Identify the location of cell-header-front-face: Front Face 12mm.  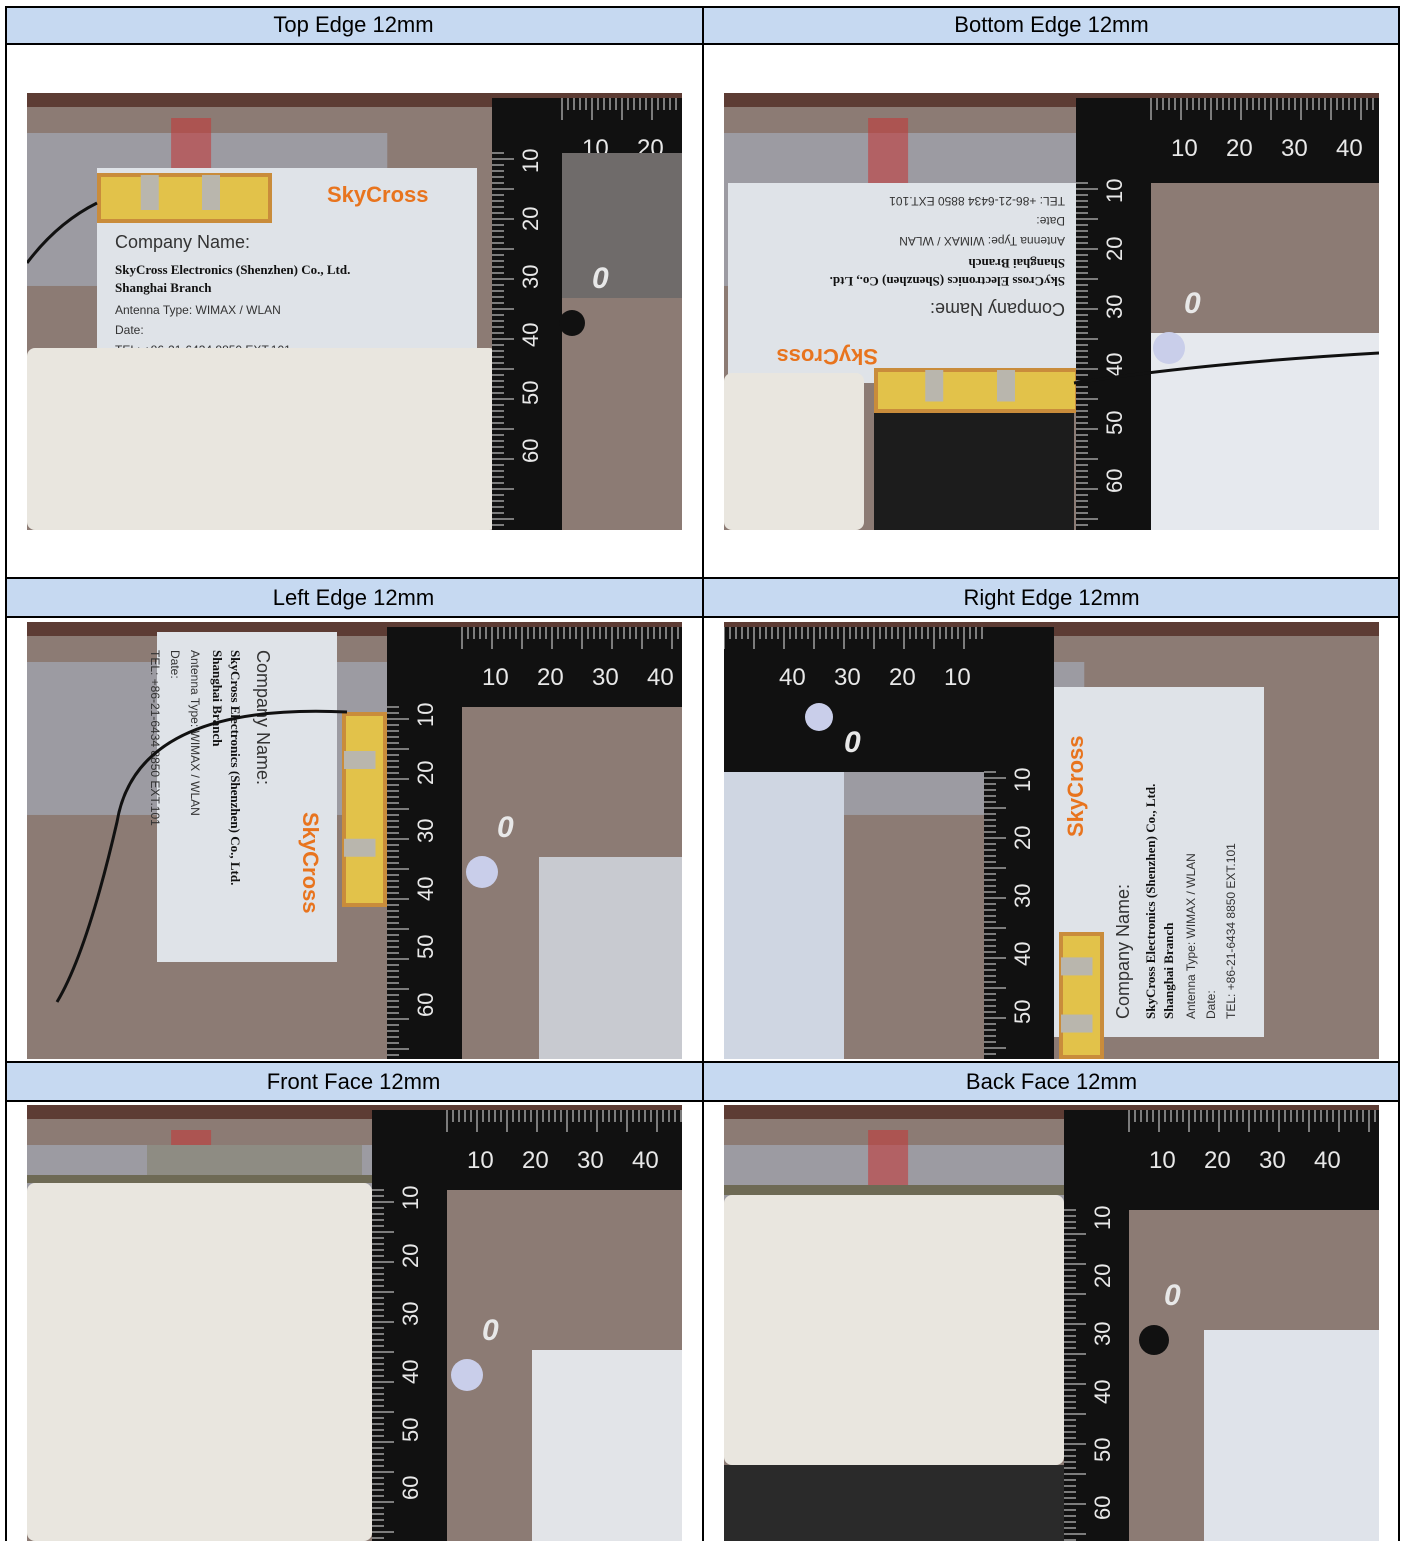
(353, 1082).